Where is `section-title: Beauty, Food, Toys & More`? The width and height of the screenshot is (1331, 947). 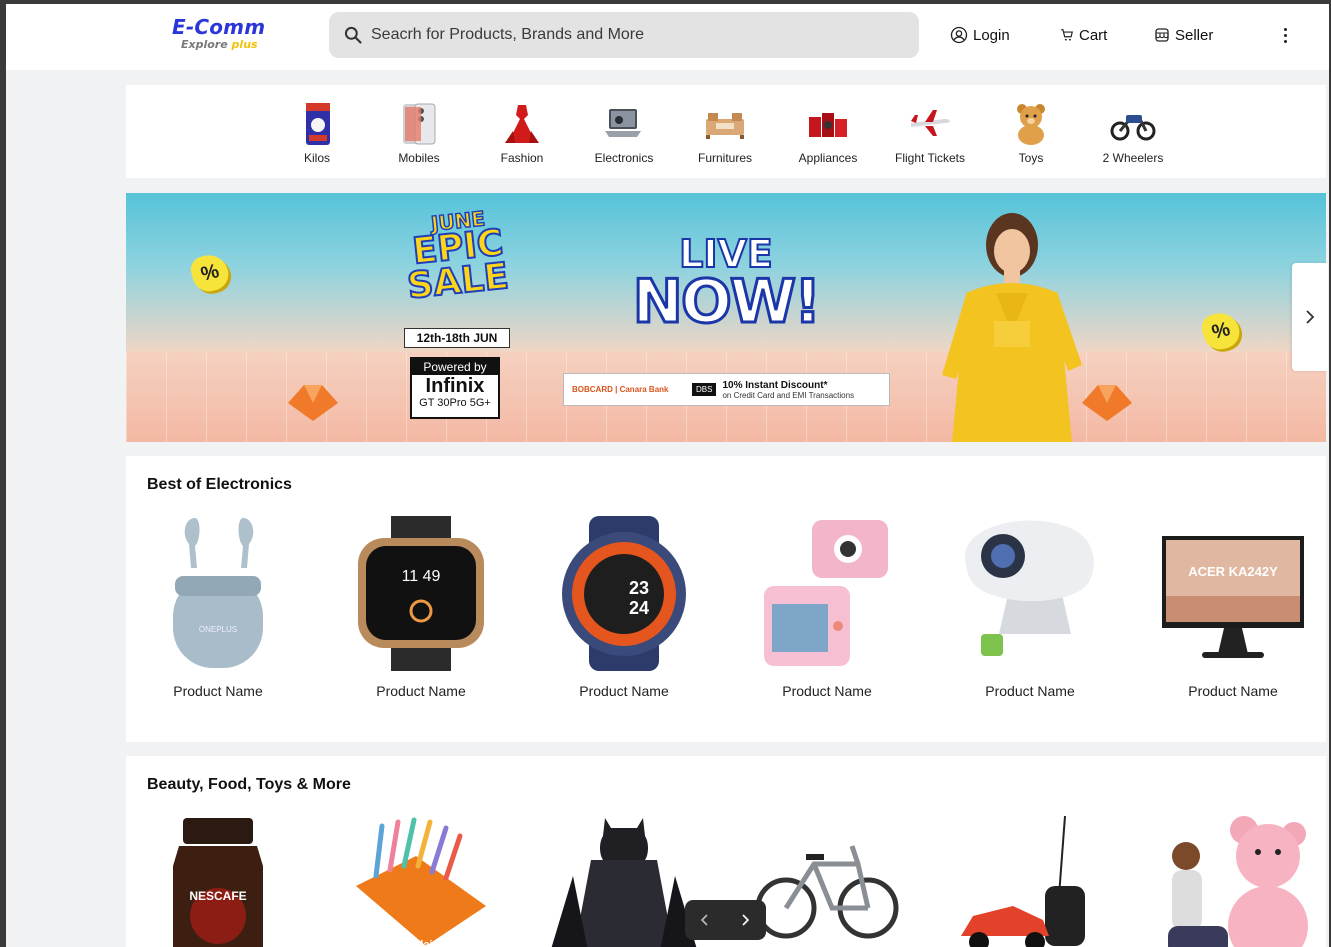 section-title: Beauty, Food, Toys & More is located at coordinates (249, 784).